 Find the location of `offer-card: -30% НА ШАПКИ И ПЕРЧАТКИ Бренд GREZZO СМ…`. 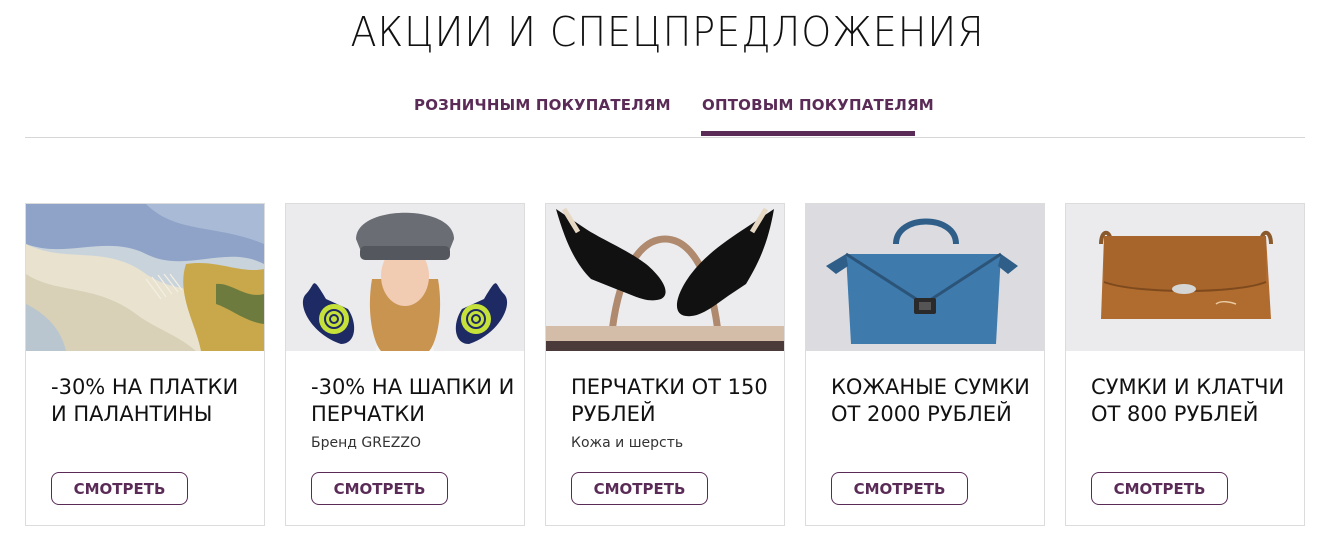

offer-card: -30% НА ШАПКИ И ПЕРЧАТКИ Бренд GREZZO СМ… is located at coordinates (405, 364).